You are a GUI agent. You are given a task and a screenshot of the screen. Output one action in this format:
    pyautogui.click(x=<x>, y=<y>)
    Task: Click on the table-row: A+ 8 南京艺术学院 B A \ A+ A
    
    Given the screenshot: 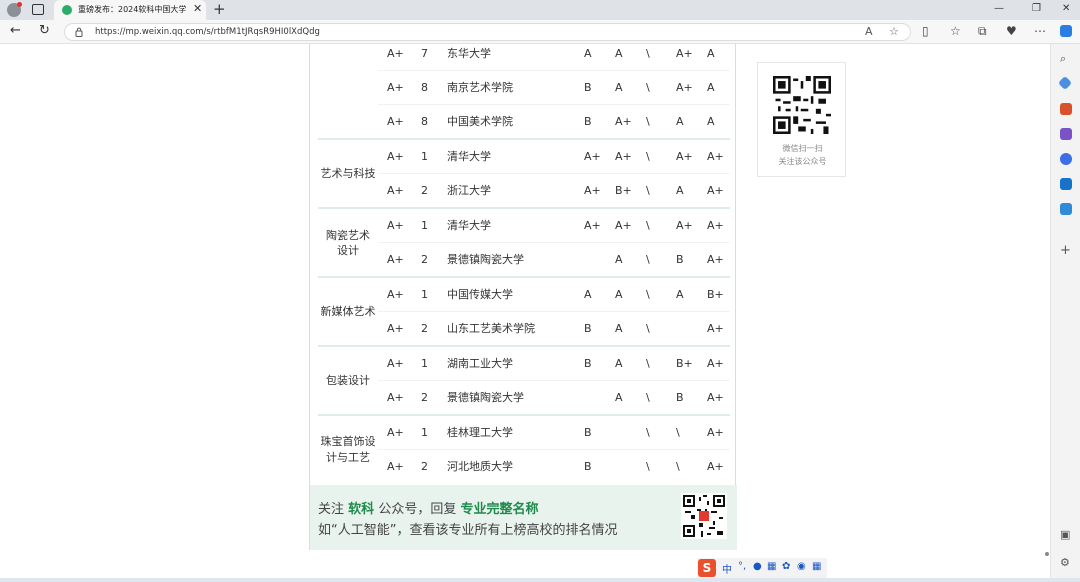 What is the action you would take?
    pyautogui.click(x=523, y=88)
    